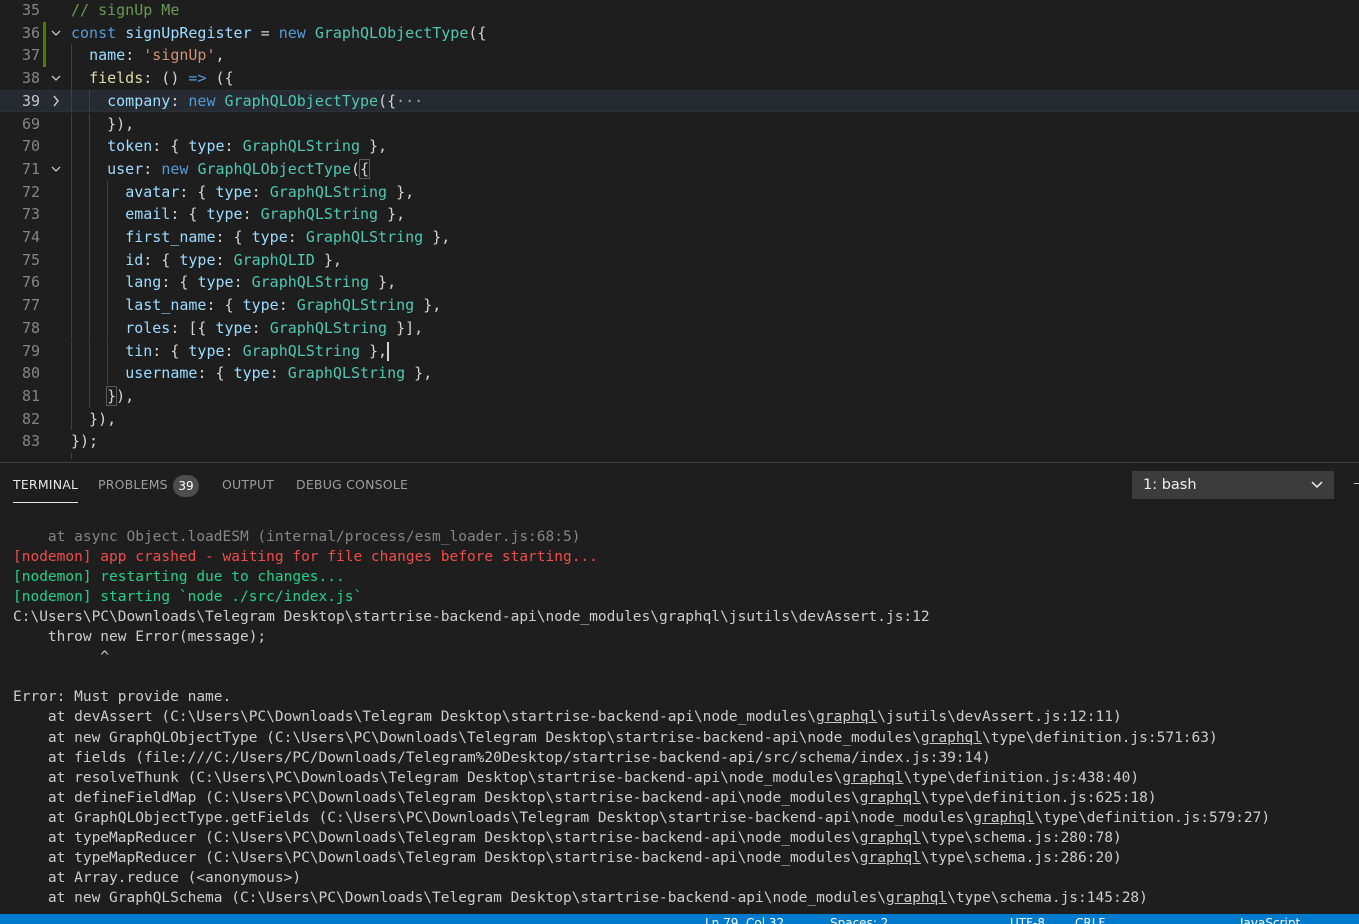  Describe the element at coordinates (270, 191) in the screenshot. I see `code-text: avatar: { type: GraphQLString },` at that location.